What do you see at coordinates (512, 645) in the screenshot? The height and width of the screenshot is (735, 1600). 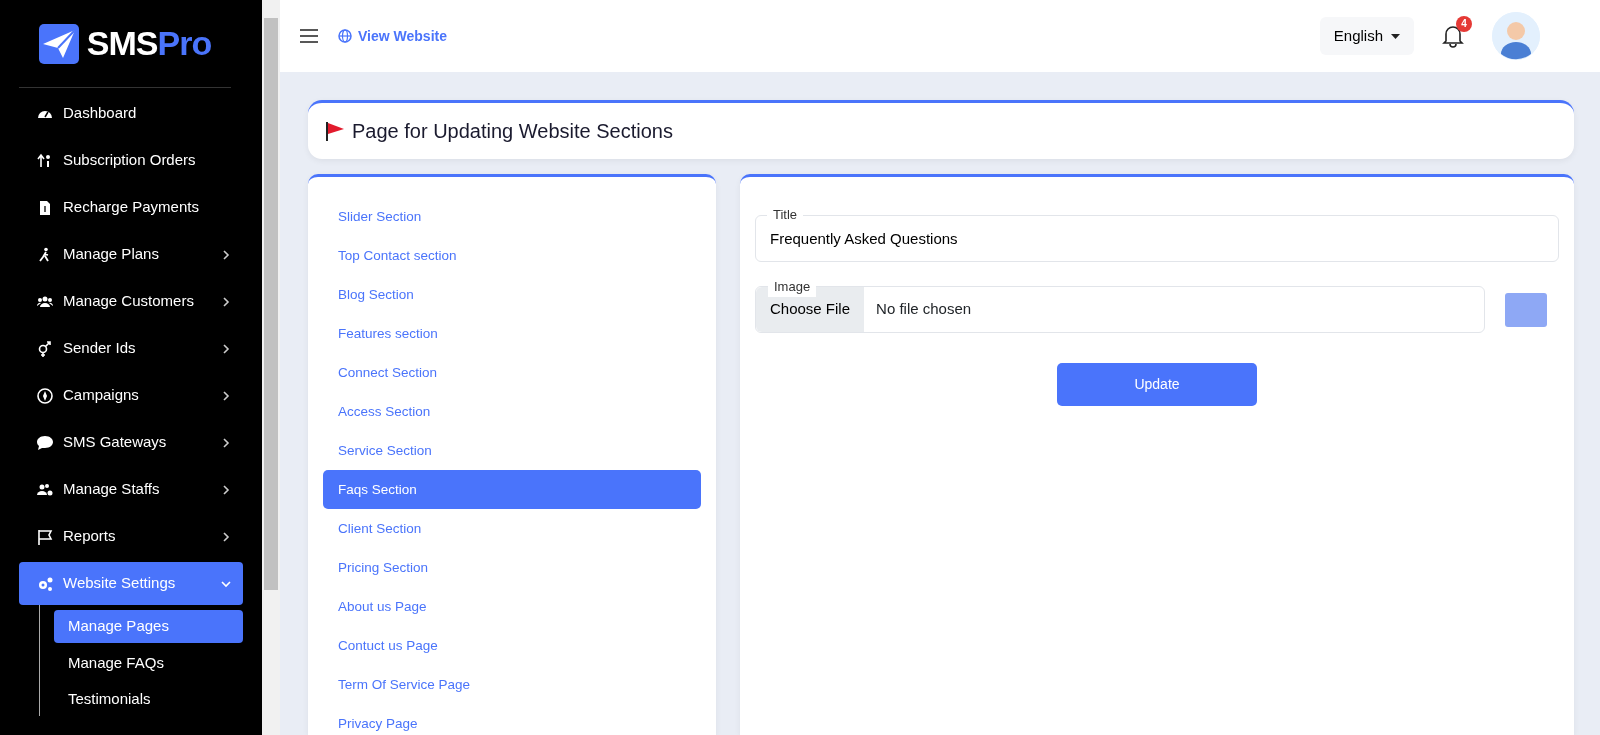 I see `section-link: Contuct us Page` at bounding box center [512, 645].